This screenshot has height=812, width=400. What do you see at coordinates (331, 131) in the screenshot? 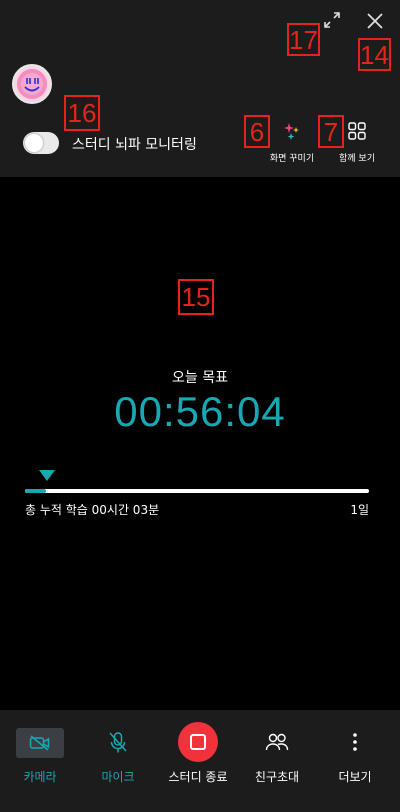
I see `badge-together: 7` at bounding box center [331, 131].